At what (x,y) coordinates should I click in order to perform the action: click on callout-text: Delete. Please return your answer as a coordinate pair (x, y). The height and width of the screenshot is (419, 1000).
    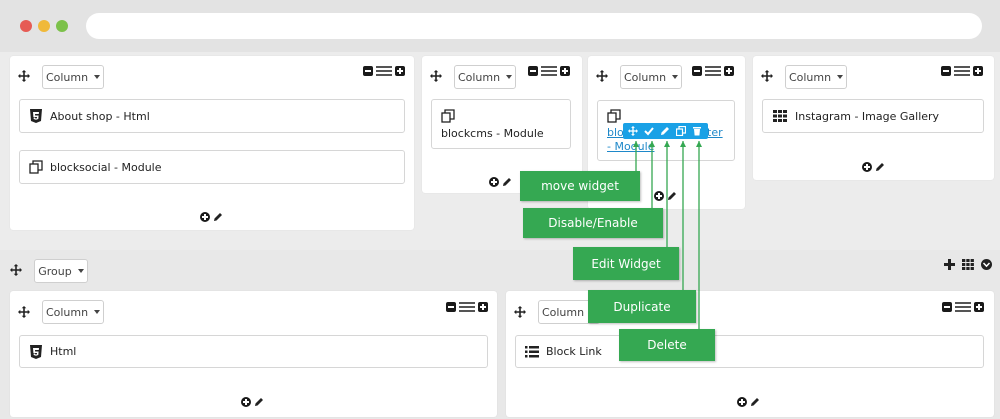
    Looking at the image, I should click on (667, 345).